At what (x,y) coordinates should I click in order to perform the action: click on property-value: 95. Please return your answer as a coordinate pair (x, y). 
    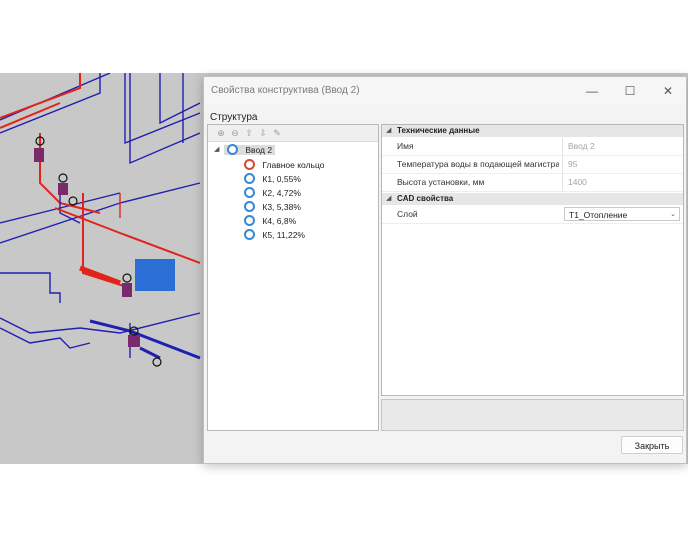
    Looking at the image, I should click on (572, 164).